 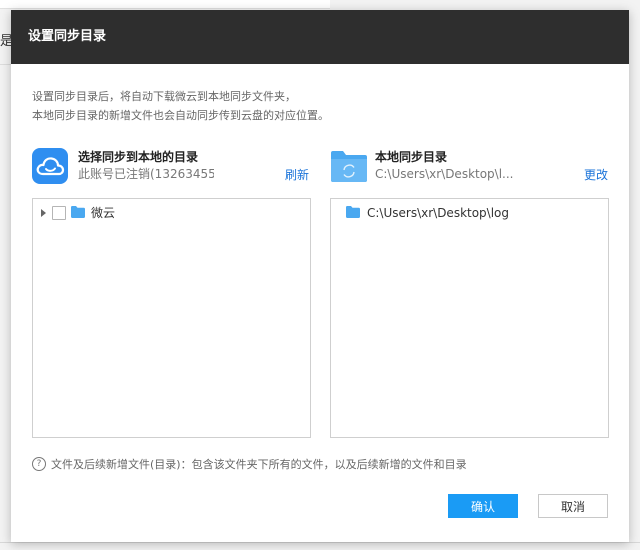 What do you see at coordinates (297, 175) in the screenshot?
I see `refresh-link: 刷新` at bounding box center [297, 175].